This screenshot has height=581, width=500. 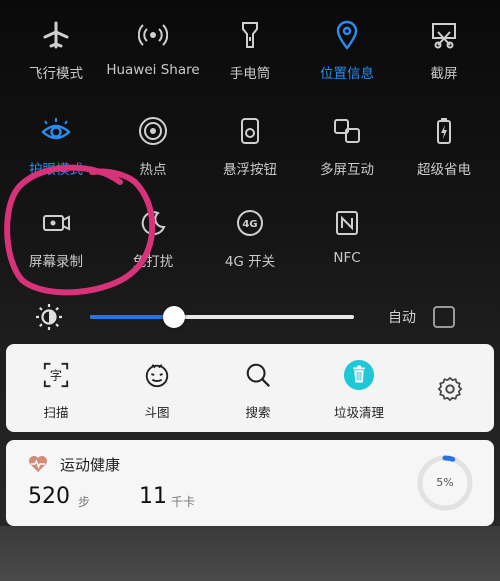 I want to click on screen-record-icon, so click(x=56, y=223).